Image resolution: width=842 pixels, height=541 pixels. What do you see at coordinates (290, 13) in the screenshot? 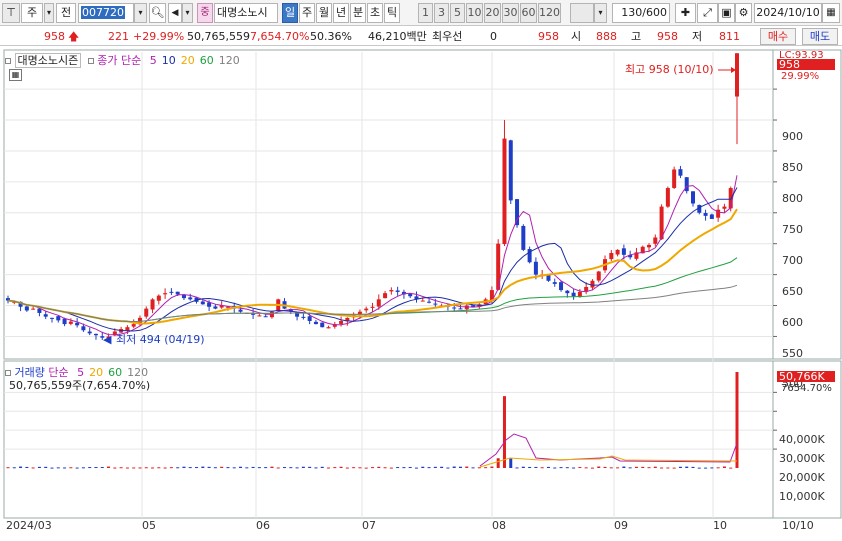
I see `period-tab: 일` at bounding box center [290, 13].